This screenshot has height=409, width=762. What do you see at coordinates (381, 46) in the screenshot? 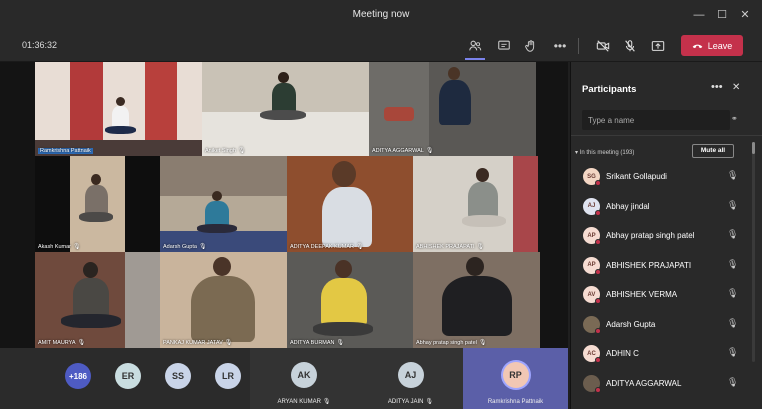
I see `meeting-toolbar: 01:36:32 ••• Leave` at bounding box center [381, 46].